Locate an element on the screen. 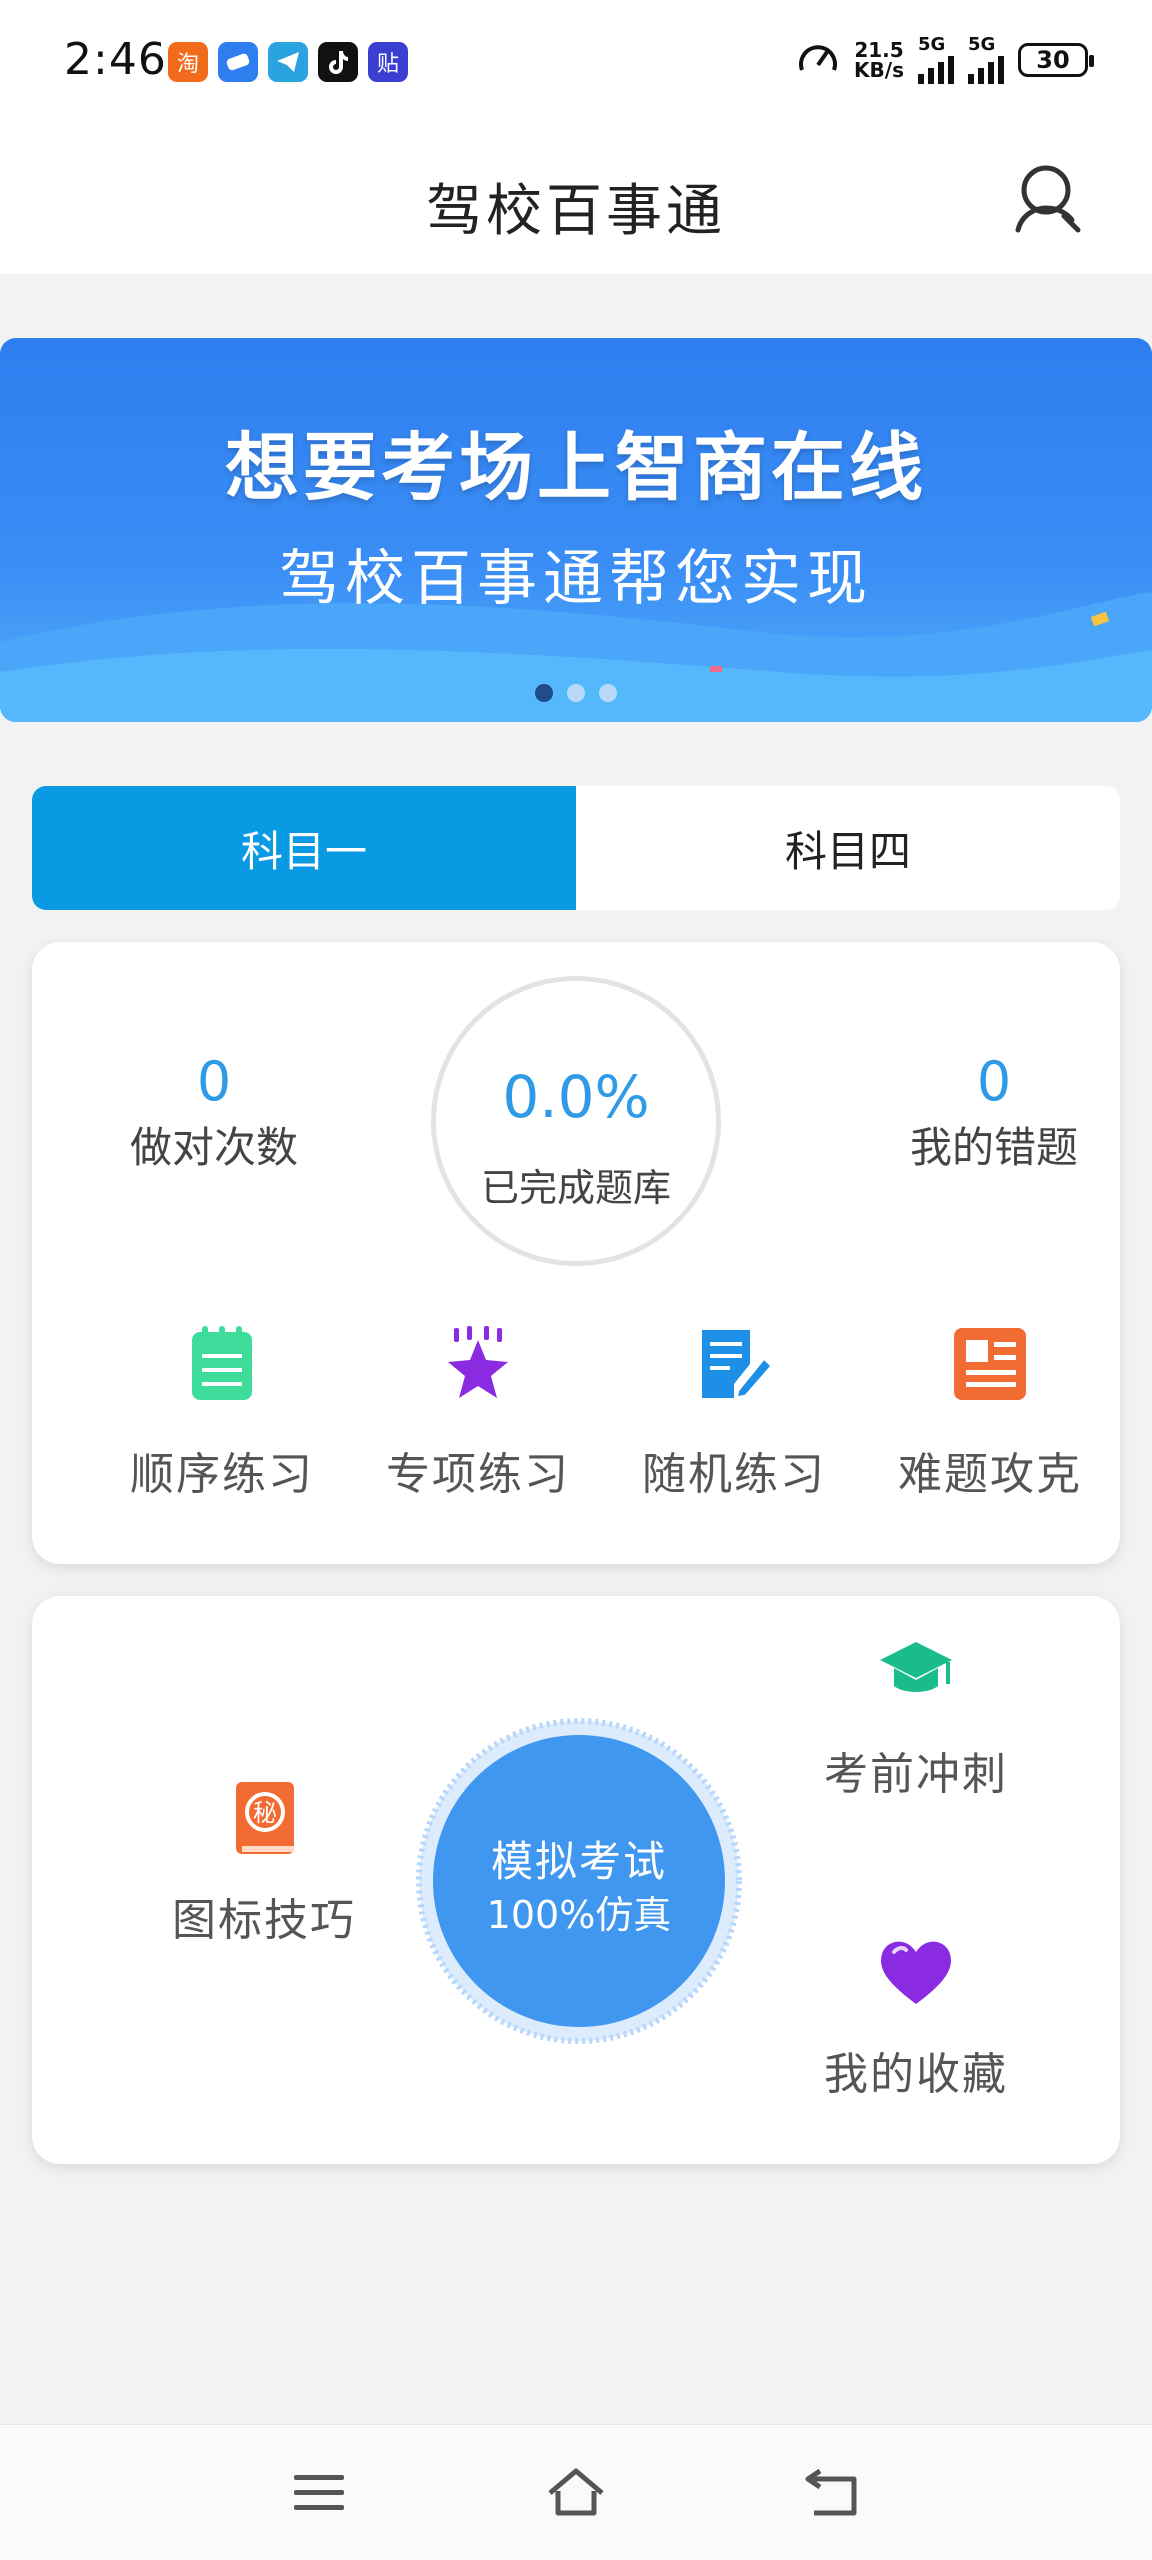 The image size is (1152, 2560). secret-book-icon: 秘 is located at coordinates (265, 1818).